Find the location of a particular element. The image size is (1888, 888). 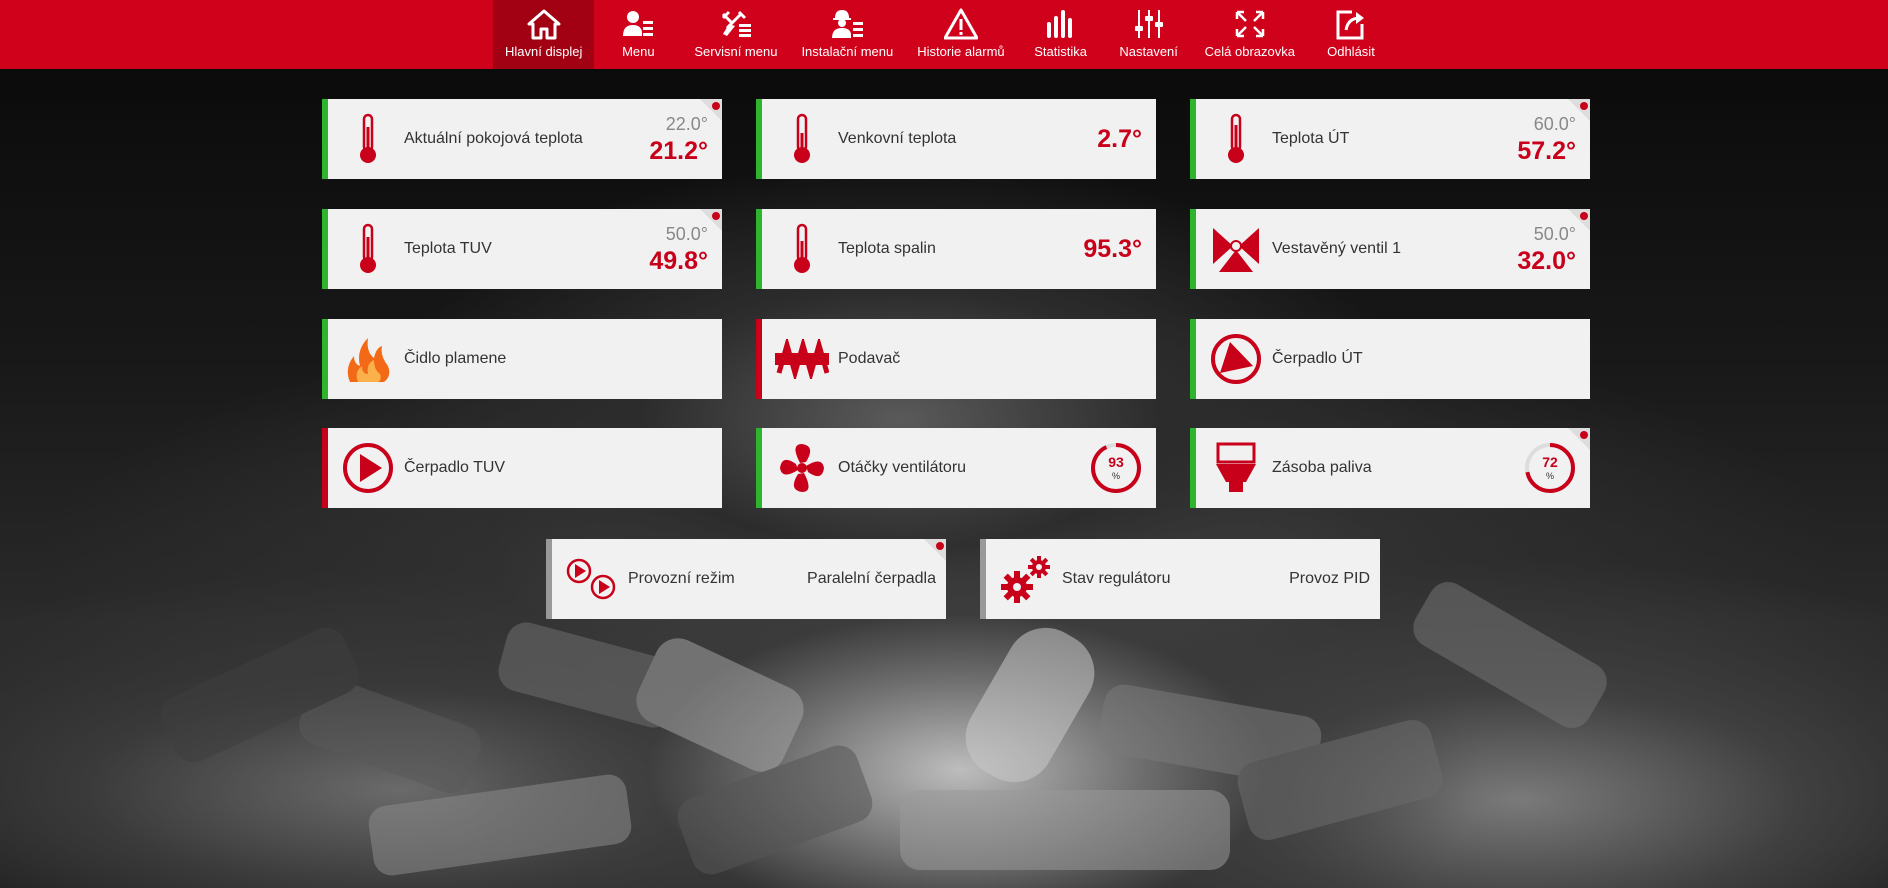

nav-label: Nastavení is located at coordinates (1148, 51).